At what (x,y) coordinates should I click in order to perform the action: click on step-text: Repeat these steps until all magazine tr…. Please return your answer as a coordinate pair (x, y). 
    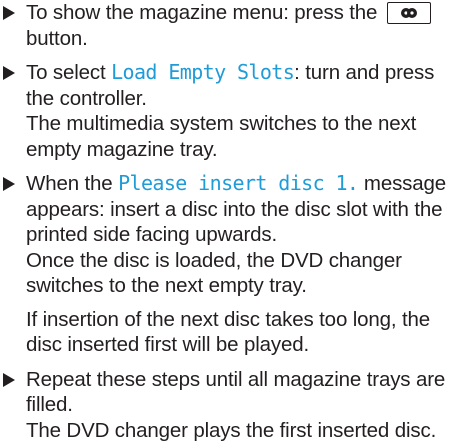
    Looking at the image, I should click on (235, 392).